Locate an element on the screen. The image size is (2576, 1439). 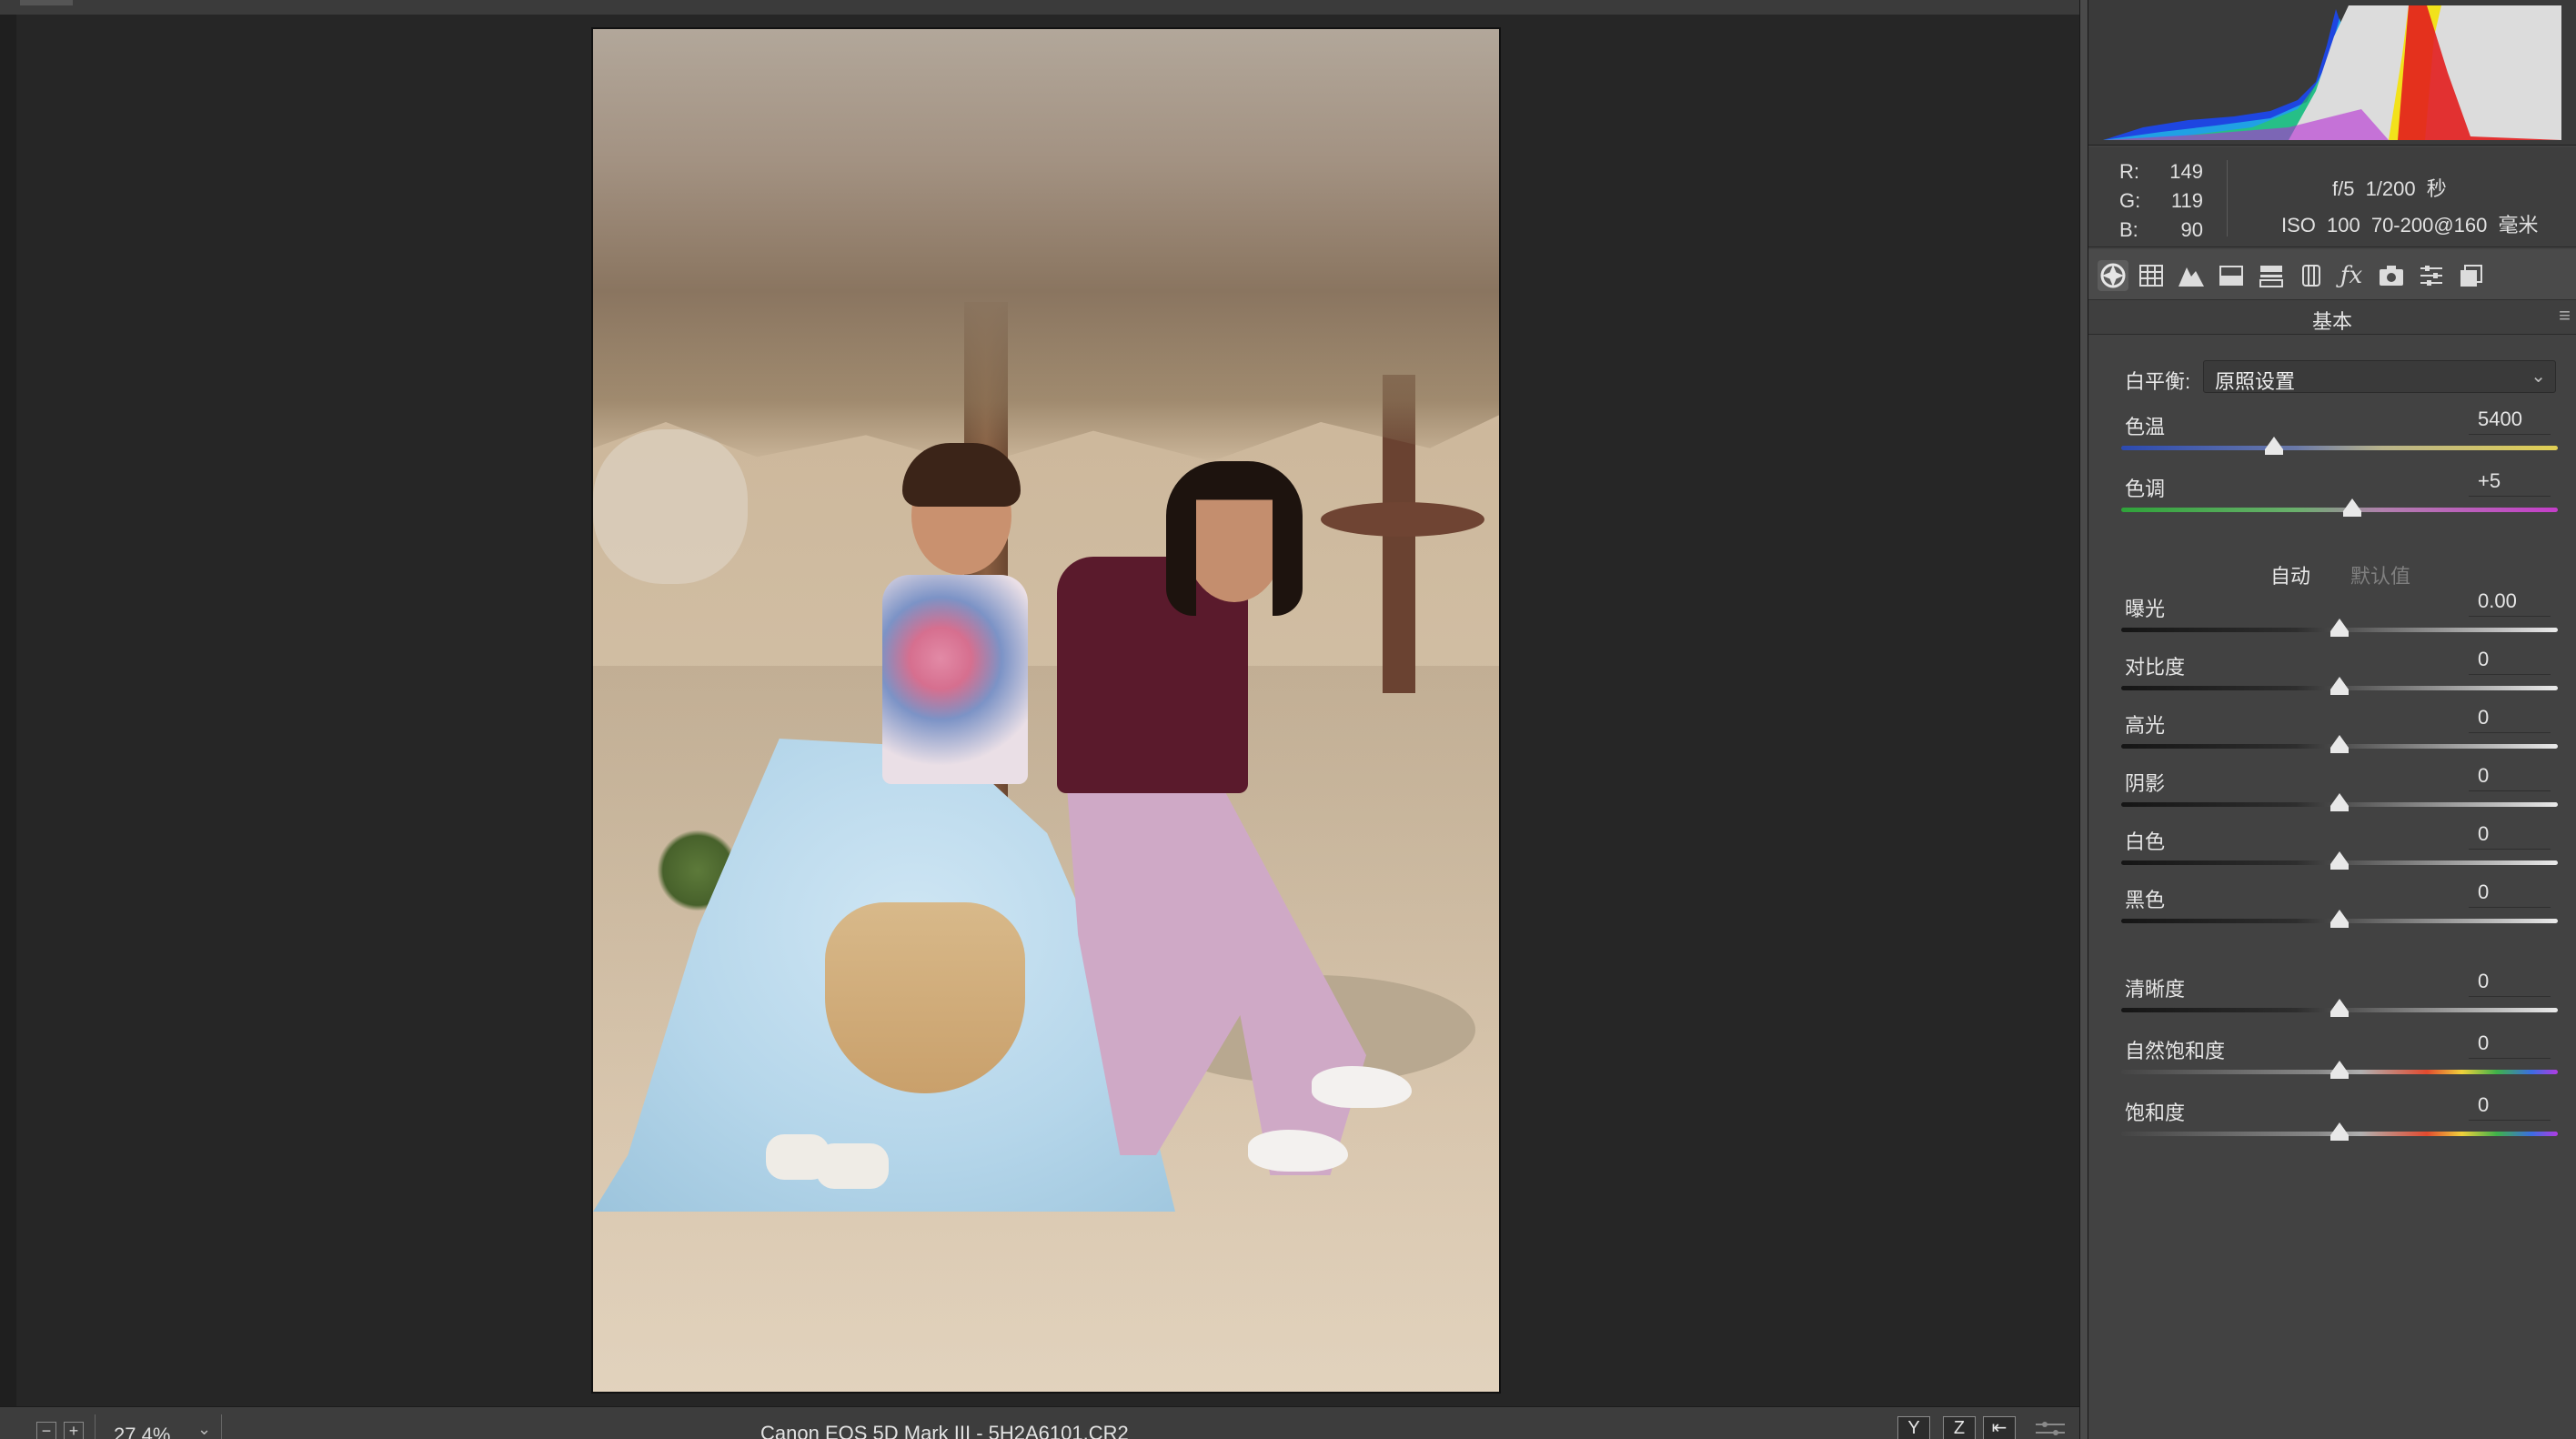
lens-icon is located at coordinates (2311, 275).